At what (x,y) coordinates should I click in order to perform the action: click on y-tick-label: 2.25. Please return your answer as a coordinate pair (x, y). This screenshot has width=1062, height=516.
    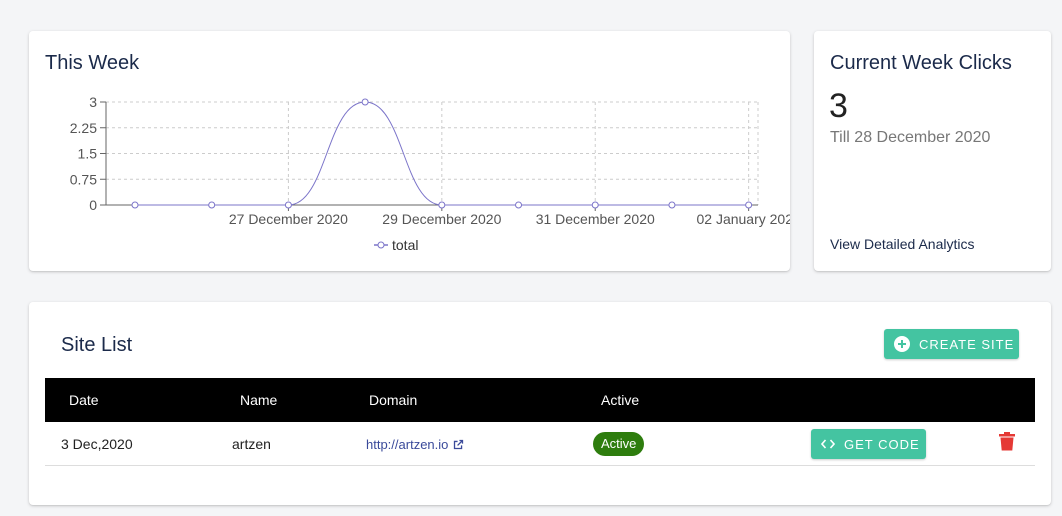
    Looking at the image, I should click on (83, 128).